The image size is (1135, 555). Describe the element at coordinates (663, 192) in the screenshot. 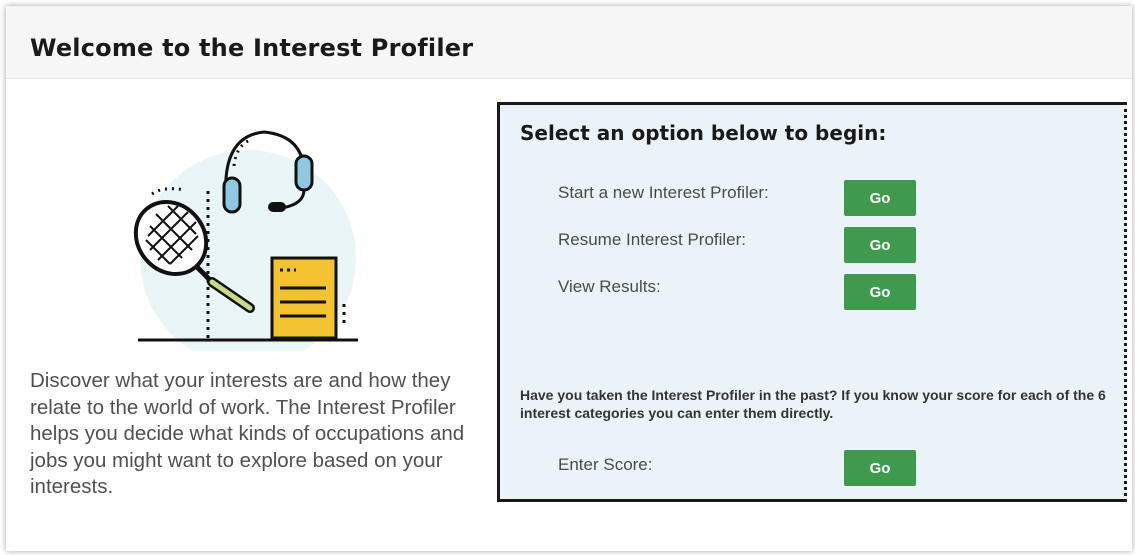

I see `start-new-label: Start a new Interest Profiler:` at that location.